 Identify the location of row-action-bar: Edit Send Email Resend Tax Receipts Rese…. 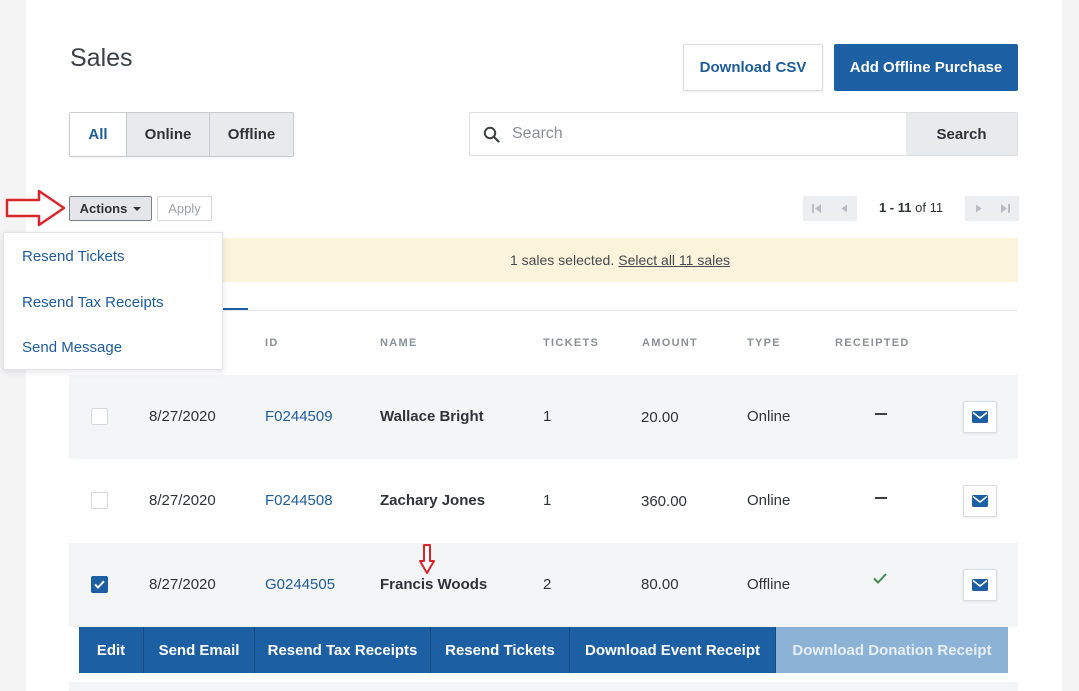
(543, 650).